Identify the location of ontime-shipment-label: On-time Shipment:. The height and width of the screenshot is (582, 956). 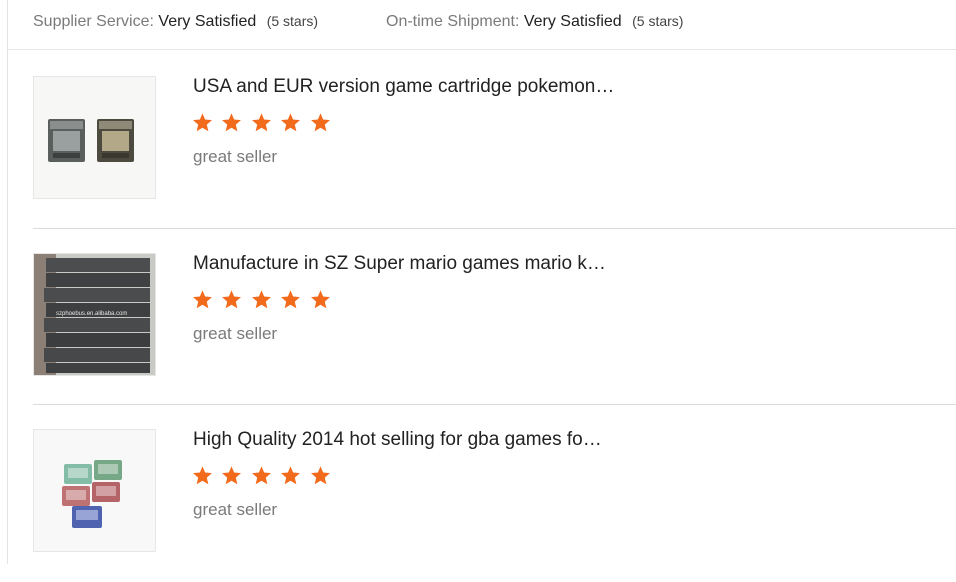
(453, 21).